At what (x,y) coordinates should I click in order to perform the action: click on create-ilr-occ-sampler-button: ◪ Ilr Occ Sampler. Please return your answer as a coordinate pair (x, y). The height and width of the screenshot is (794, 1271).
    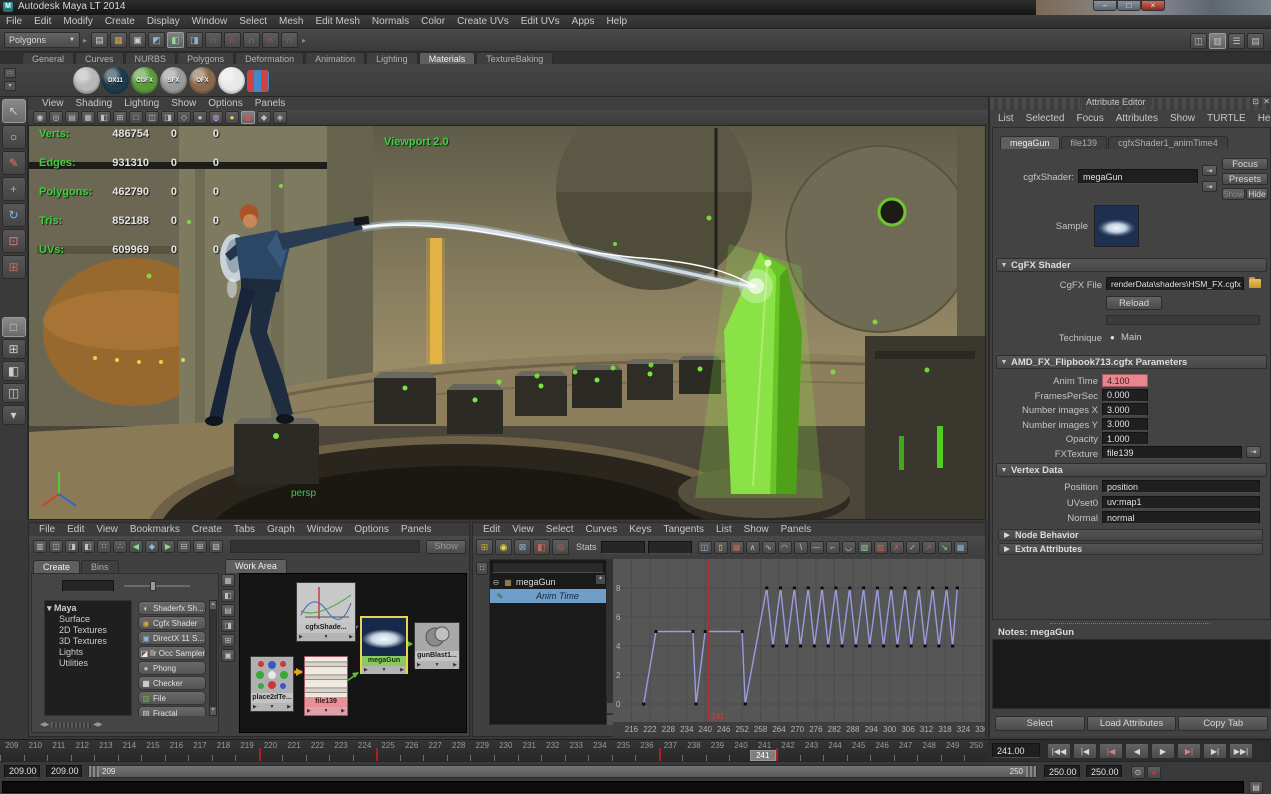
    Looking at the image, I should click on (172, 653).